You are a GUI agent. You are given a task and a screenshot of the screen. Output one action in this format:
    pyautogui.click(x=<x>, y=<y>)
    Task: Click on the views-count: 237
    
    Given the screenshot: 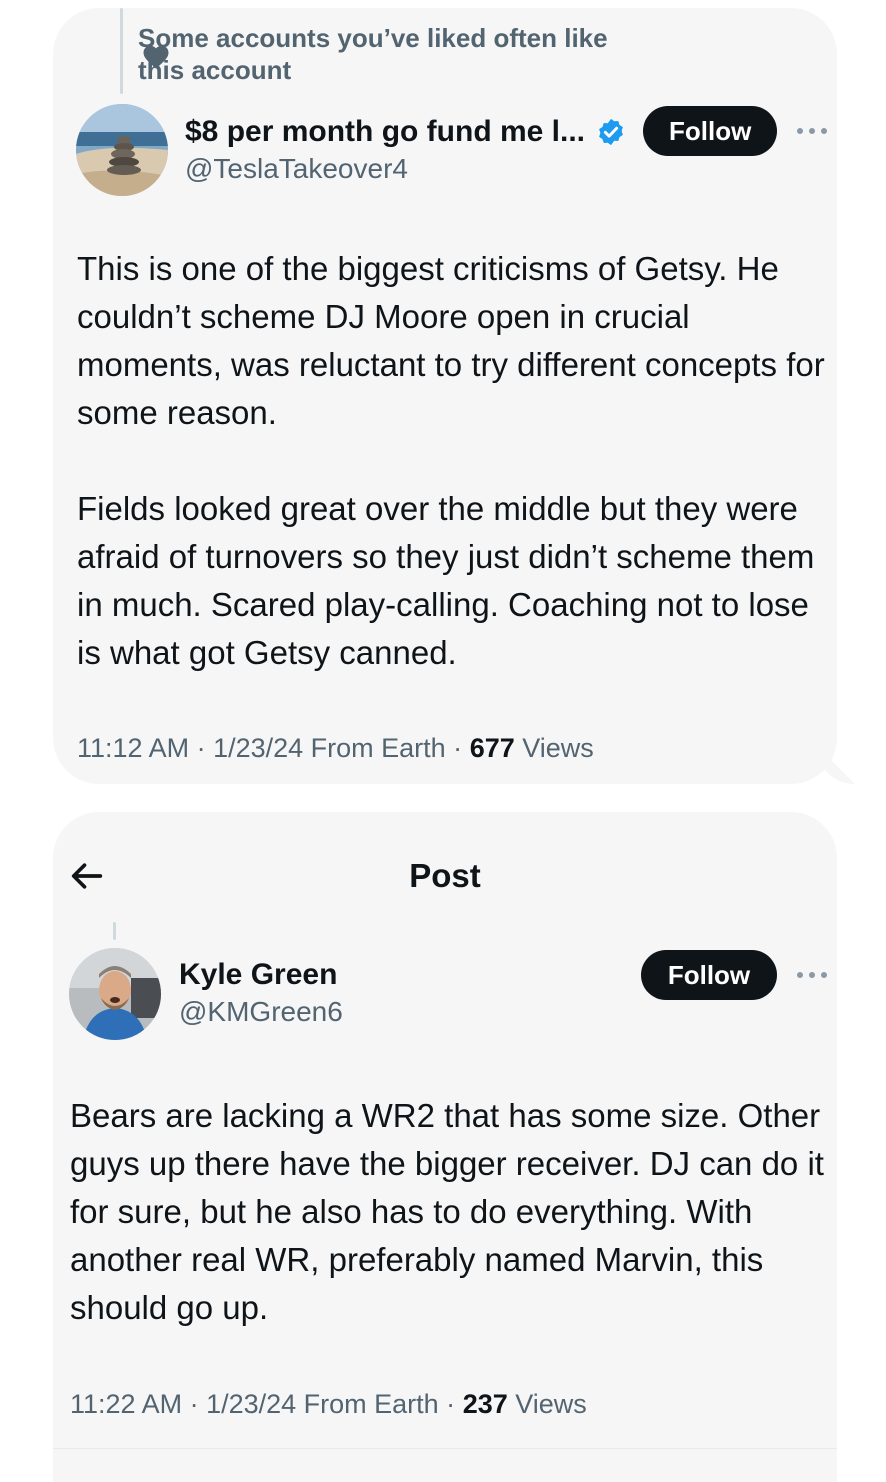 What is the action you would take?
    pyautogui.click(x=485, y=1404)
    